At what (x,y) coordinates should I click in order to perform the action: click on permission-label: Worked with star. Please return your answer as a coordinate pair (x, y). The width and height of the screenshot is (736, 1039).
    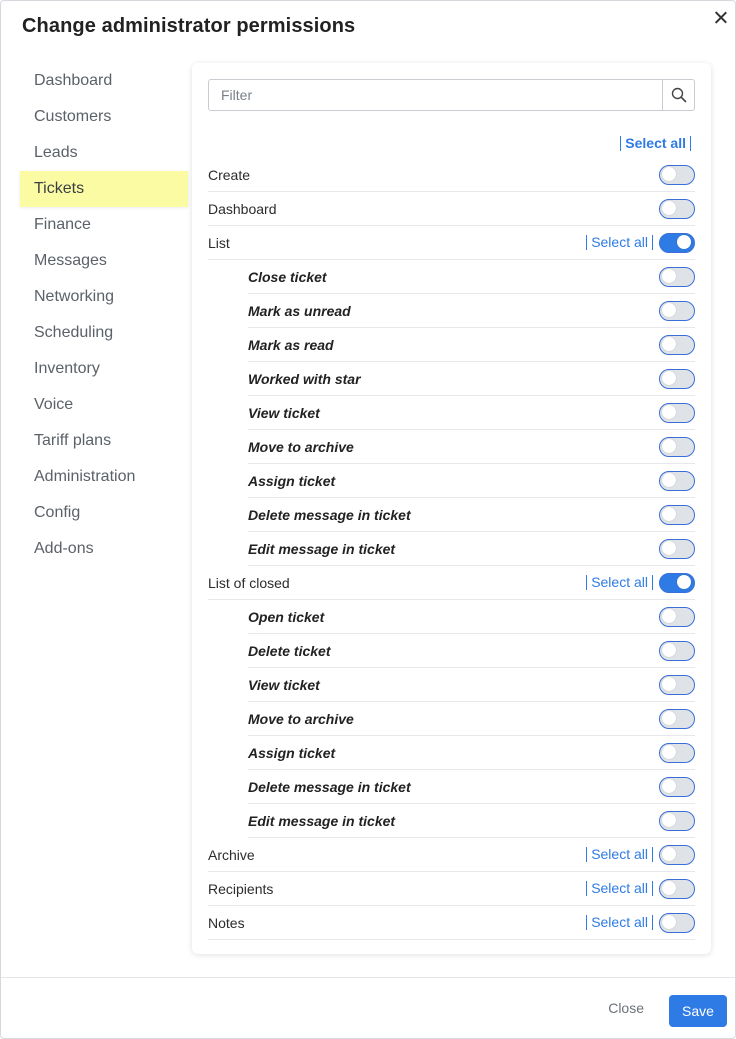
    Looking at the image, I should click on (304, 378).